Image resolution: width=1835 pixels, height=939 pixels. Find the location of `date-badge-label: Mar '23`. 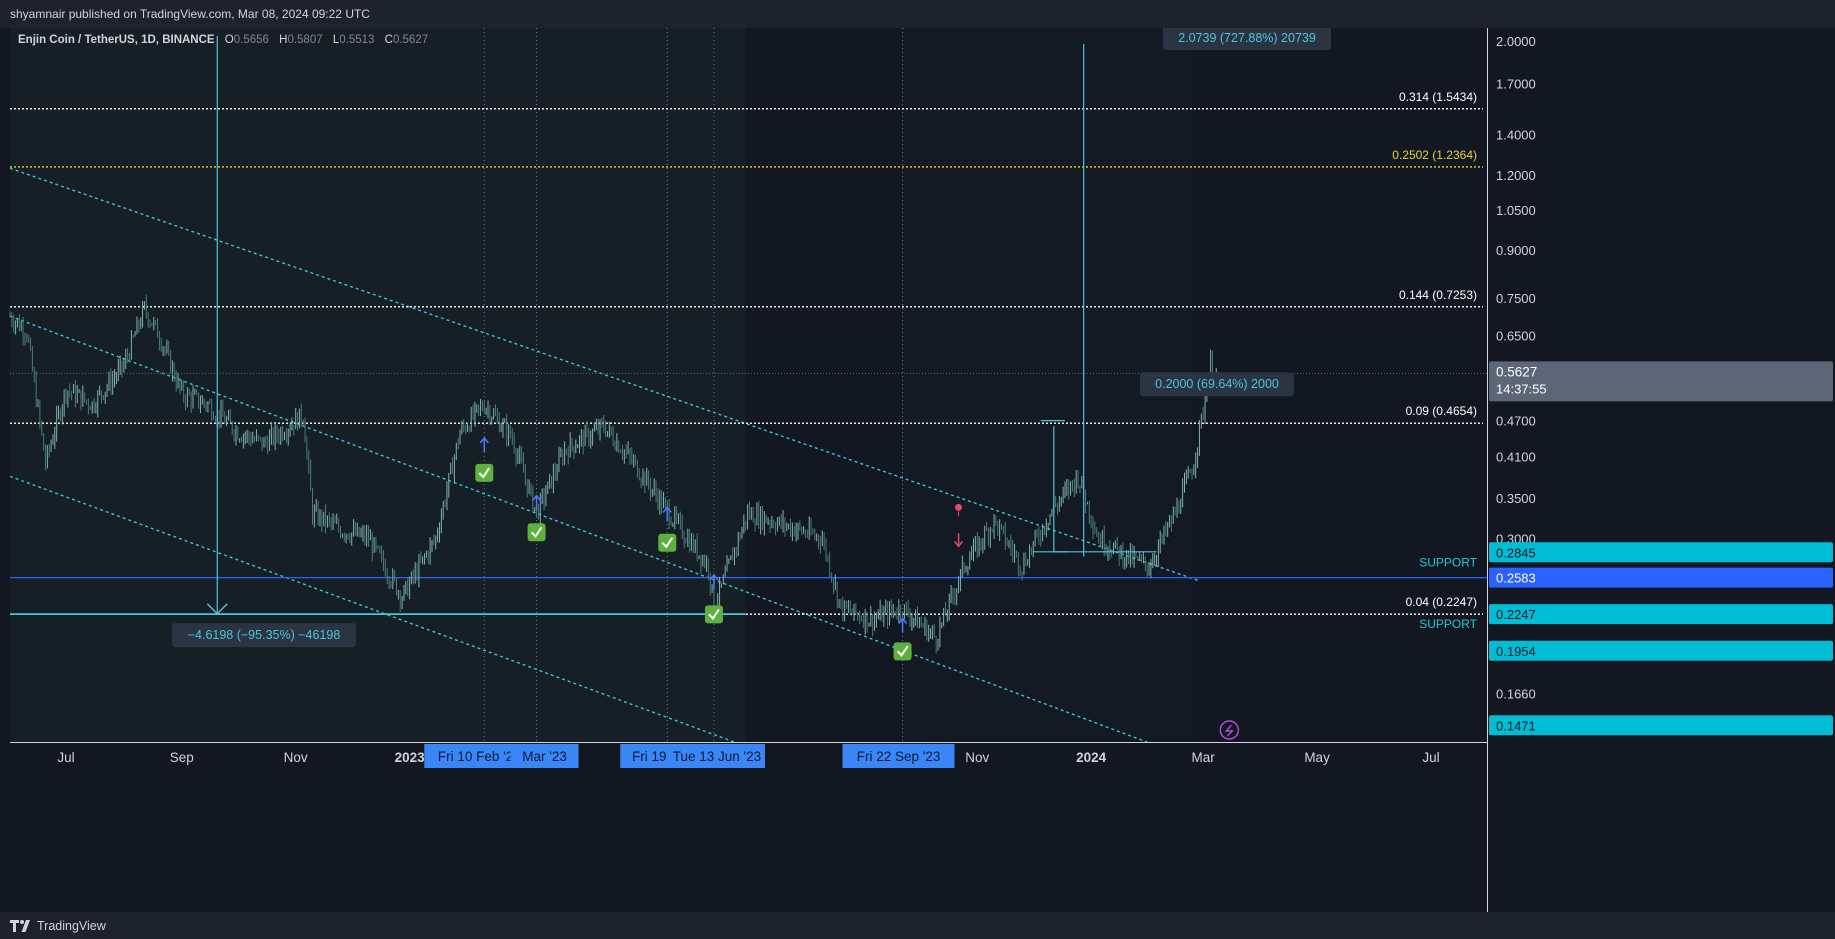

date-badge-label: Mar '23 is located at coordinates (544, 756).